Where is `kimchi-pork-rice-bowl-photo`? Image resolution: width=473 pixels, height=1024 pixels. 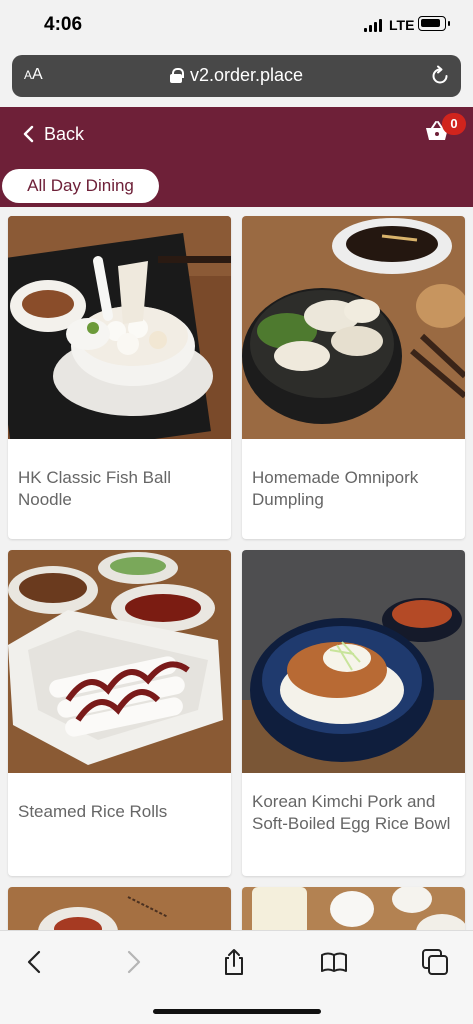 kimchi-pork-rice-bowl-photo is located at coordinates (353, 661).